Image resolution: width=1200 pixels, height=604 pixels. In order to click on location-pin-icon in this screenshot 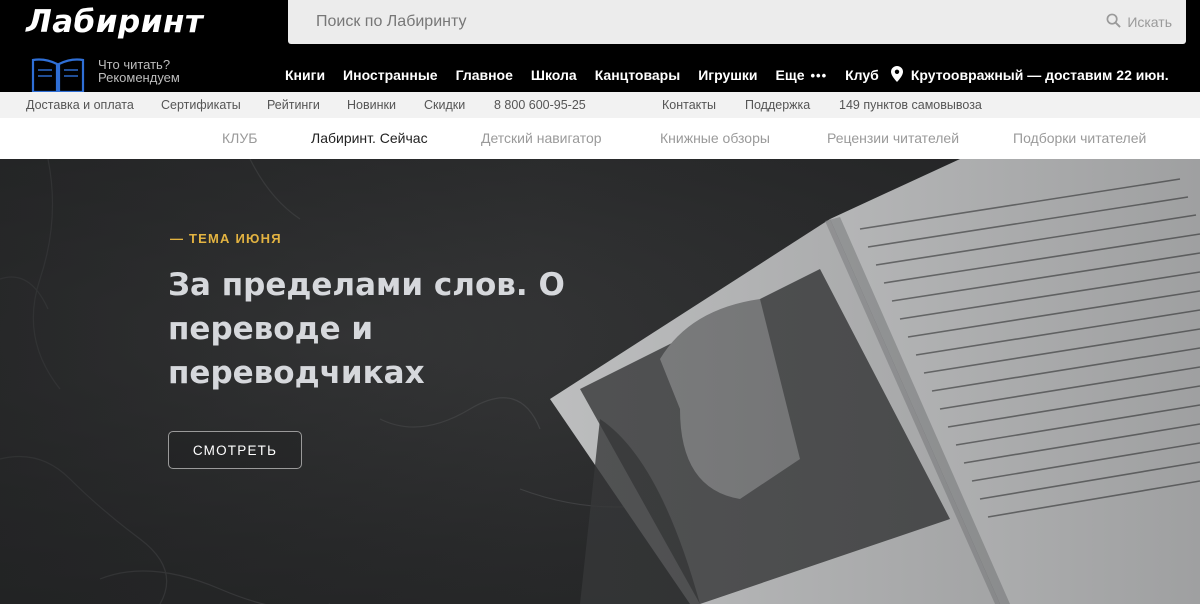, I will do `click(896, 75)`.